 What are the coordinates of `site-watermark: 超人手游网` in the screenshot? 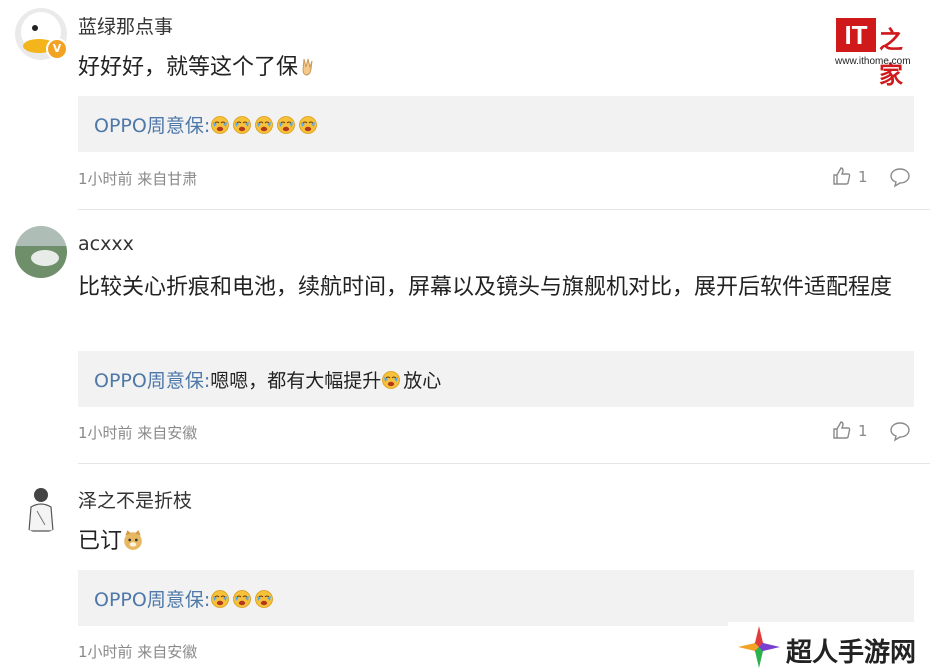 It's located at (829, 647).